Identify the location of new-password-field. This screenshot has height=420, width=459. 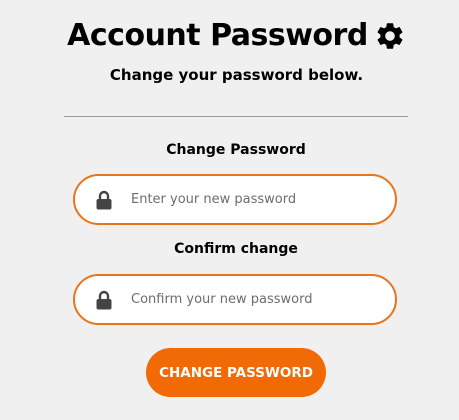
(235, 199).